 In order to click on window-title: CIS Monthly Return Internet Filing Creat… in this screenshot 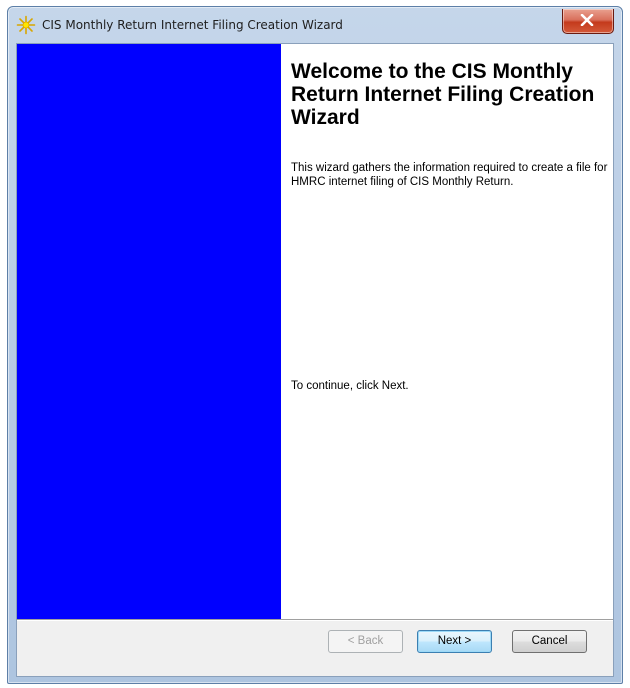, I will do `click(192, 25)`.